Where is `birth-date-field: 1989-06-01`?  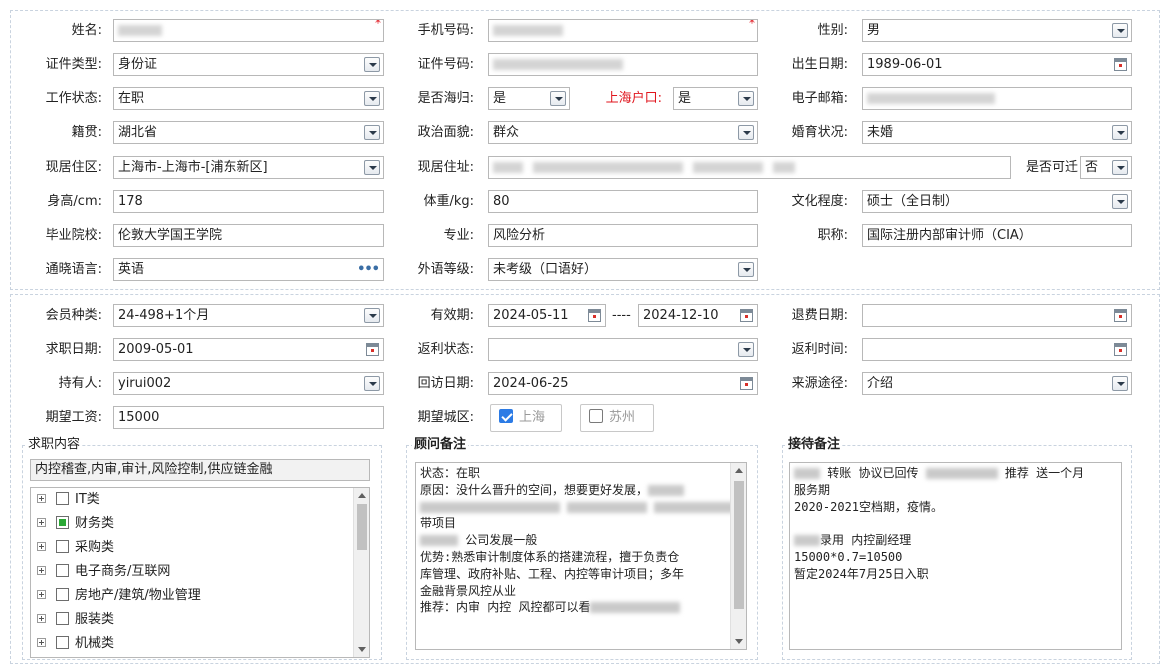
birth-date-field: 1989-06-01 is located at coordinates (997, 64).